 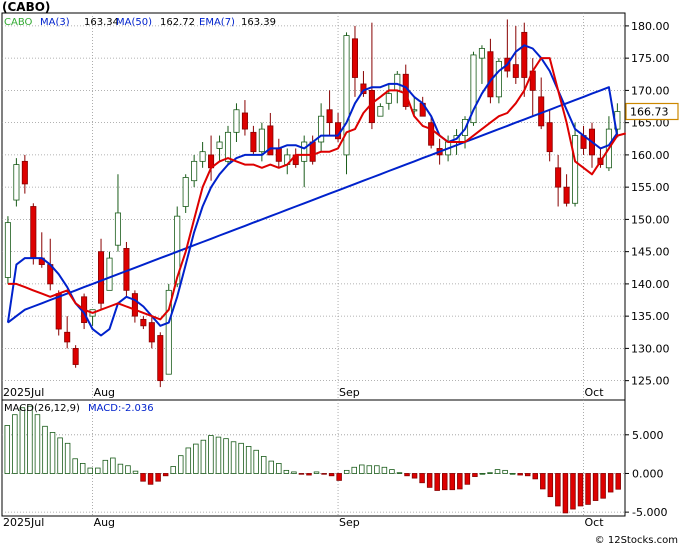 What do you see at coordinates (55, 22) in the screenshot?
I see `price-legend-item: MA(3)` at bounding box center [55, 22].